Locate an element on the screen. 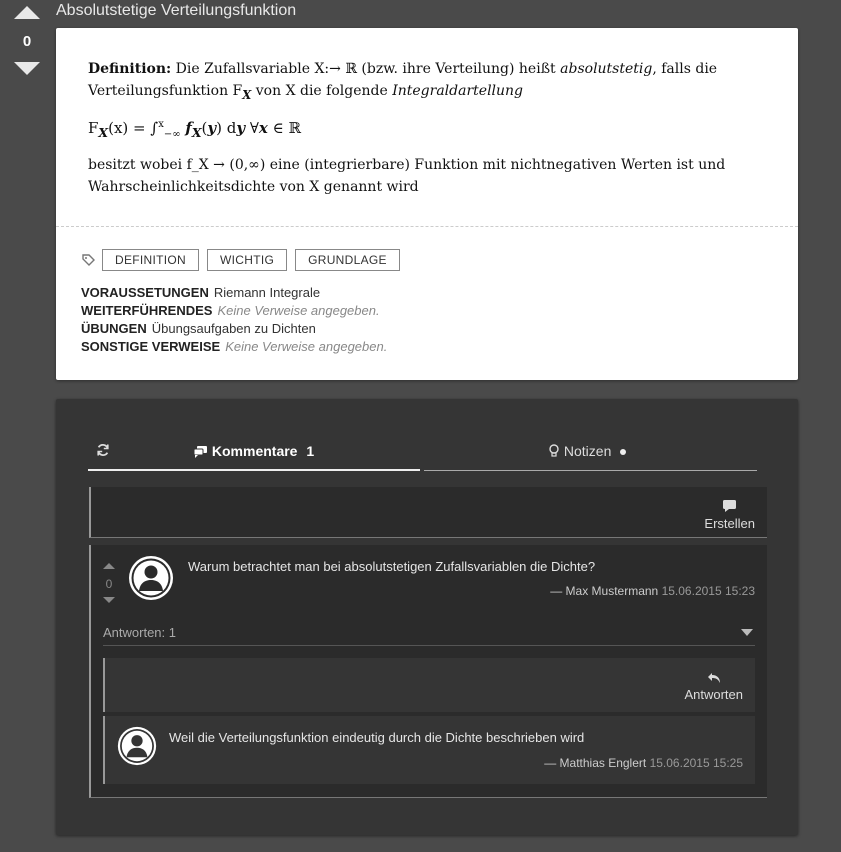 The height and width of the screenshot is (852, 841). comment-author: — Max Mustermann is located at coordinates (604, 591).